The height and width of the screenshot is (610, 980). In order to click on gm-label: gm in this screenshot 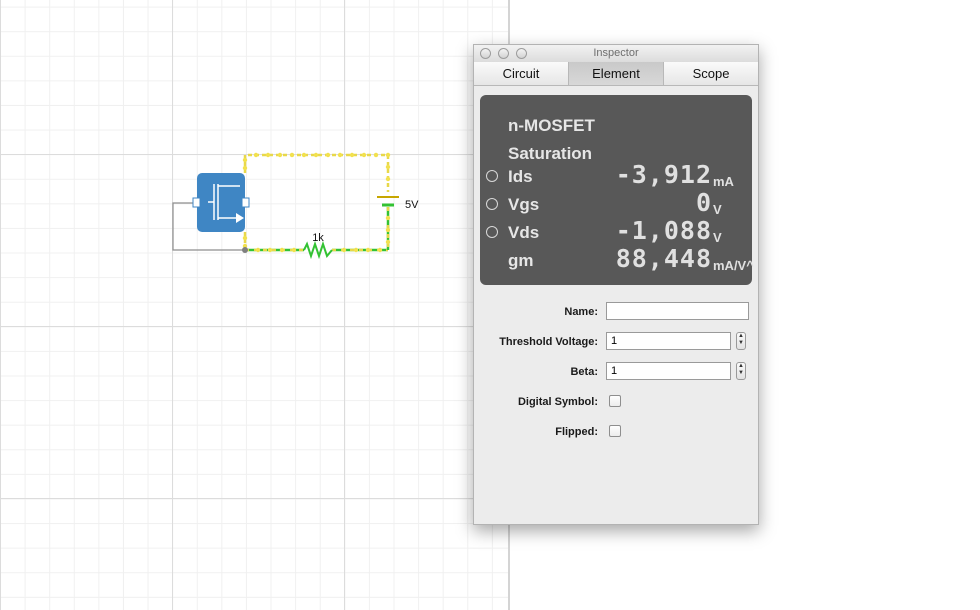, I will do `click(521, 260)`.